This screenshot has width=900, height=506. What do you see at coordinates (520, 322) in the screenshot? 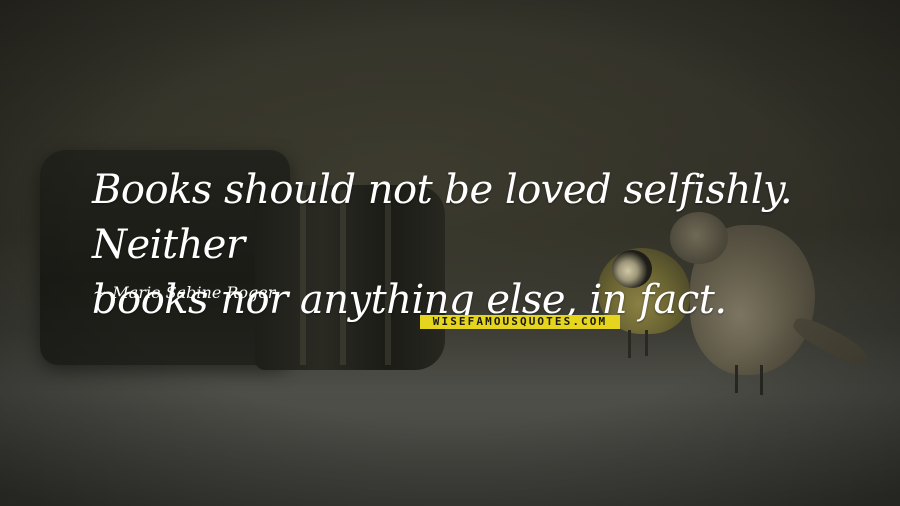
I see `site-watermark: WISEFAMOUSQUOTES.COM` at bounding box center [520, 322].